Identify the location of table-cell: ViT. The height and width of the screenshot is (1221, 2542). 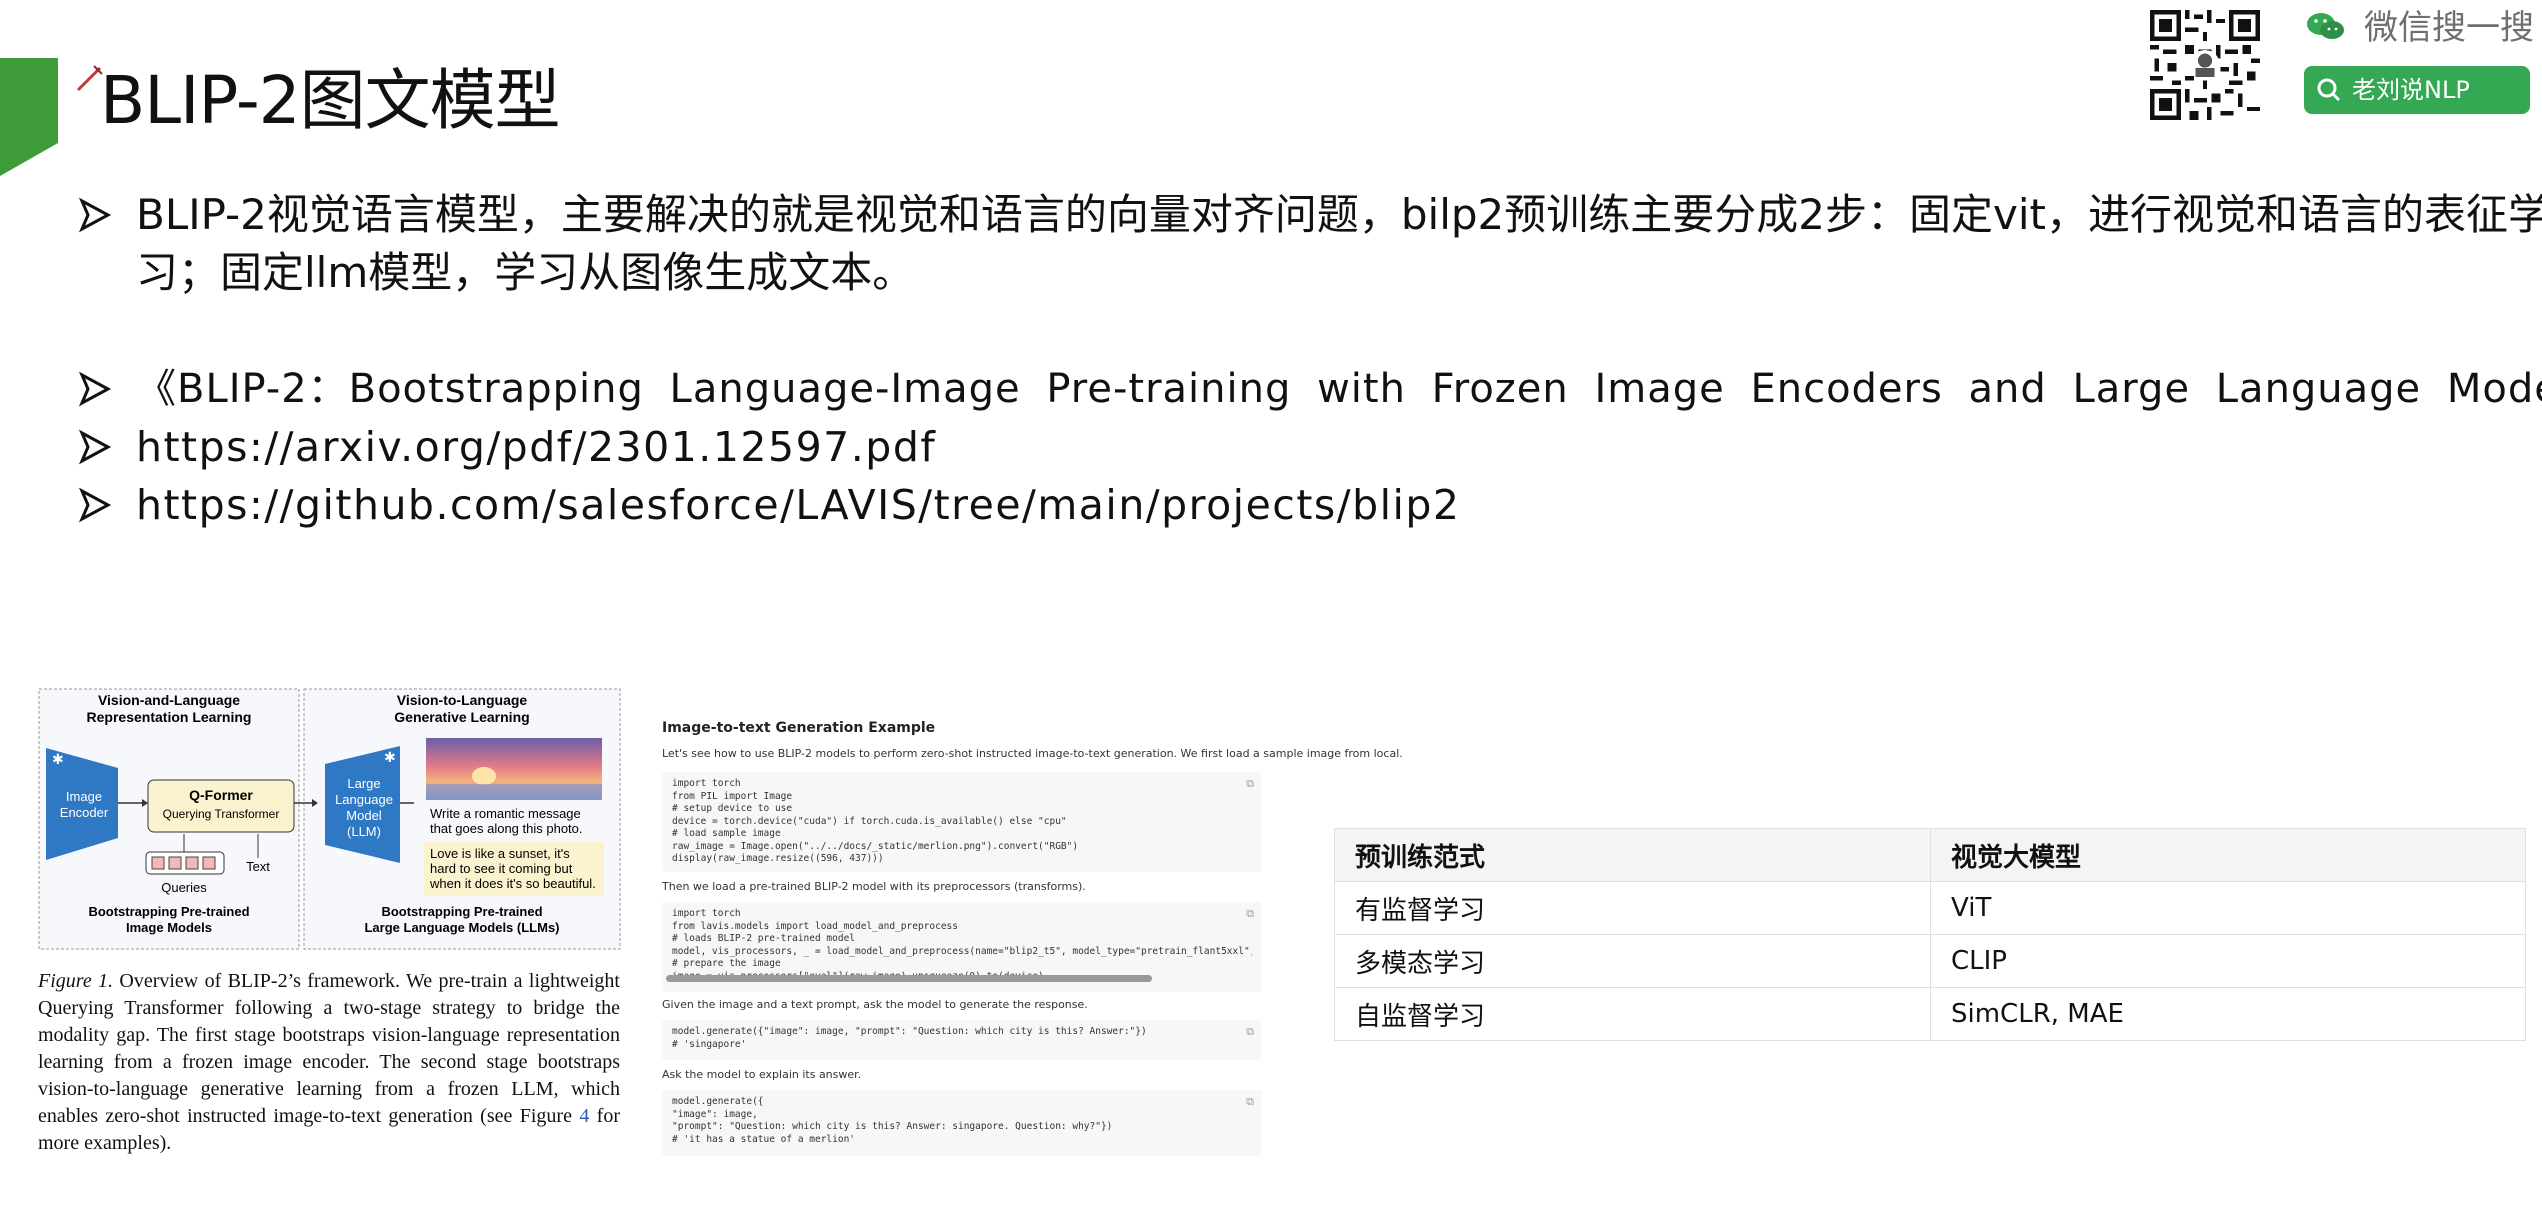
(2228, 908).